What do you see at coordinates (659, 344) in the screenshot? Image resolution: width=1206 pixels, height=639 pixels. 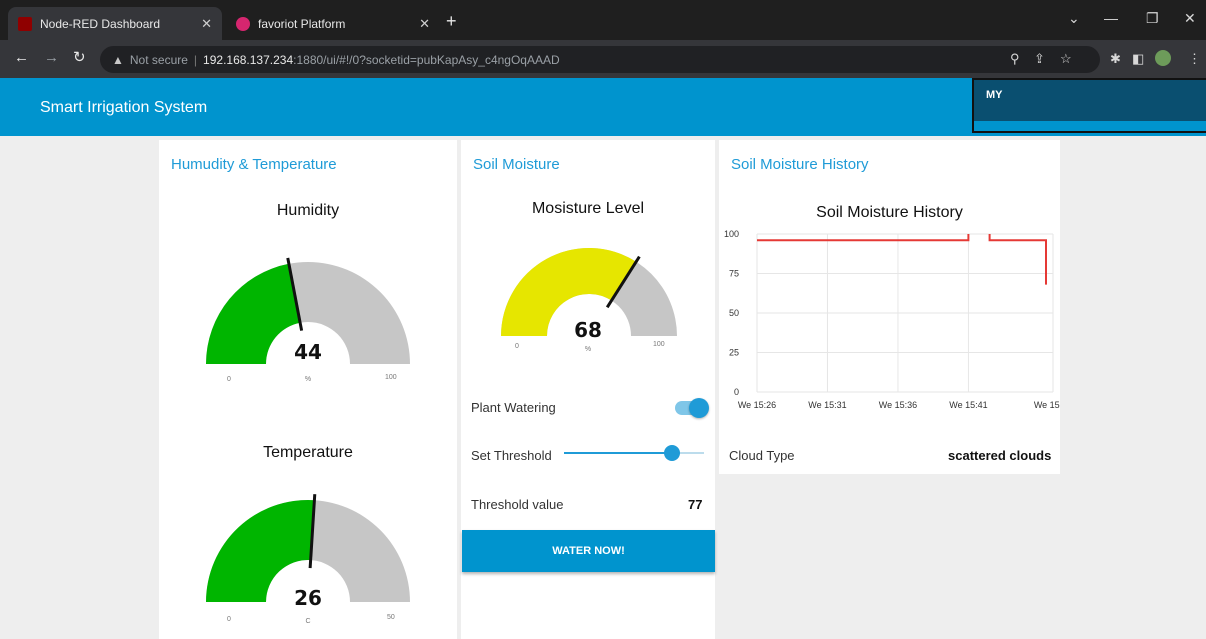 I see `moisture-max: 100` at bounding box center [659, 344].